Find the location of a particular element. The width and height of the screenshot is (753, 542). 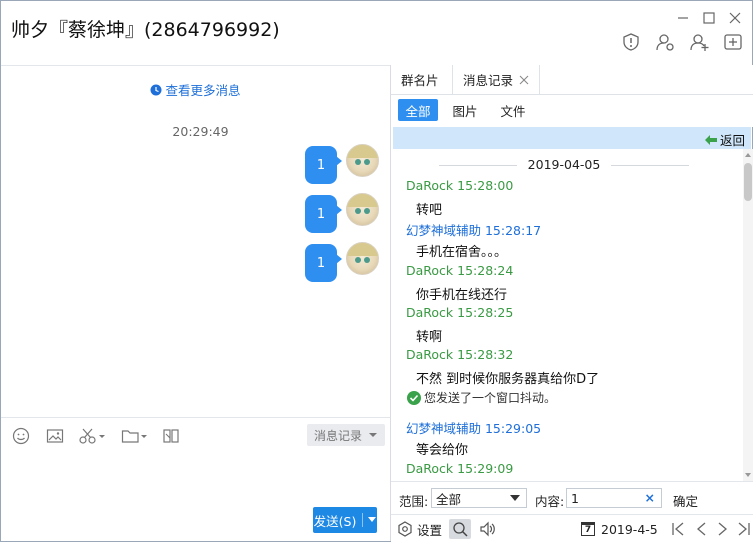

folder-icon is located at coordinates (134, 436).